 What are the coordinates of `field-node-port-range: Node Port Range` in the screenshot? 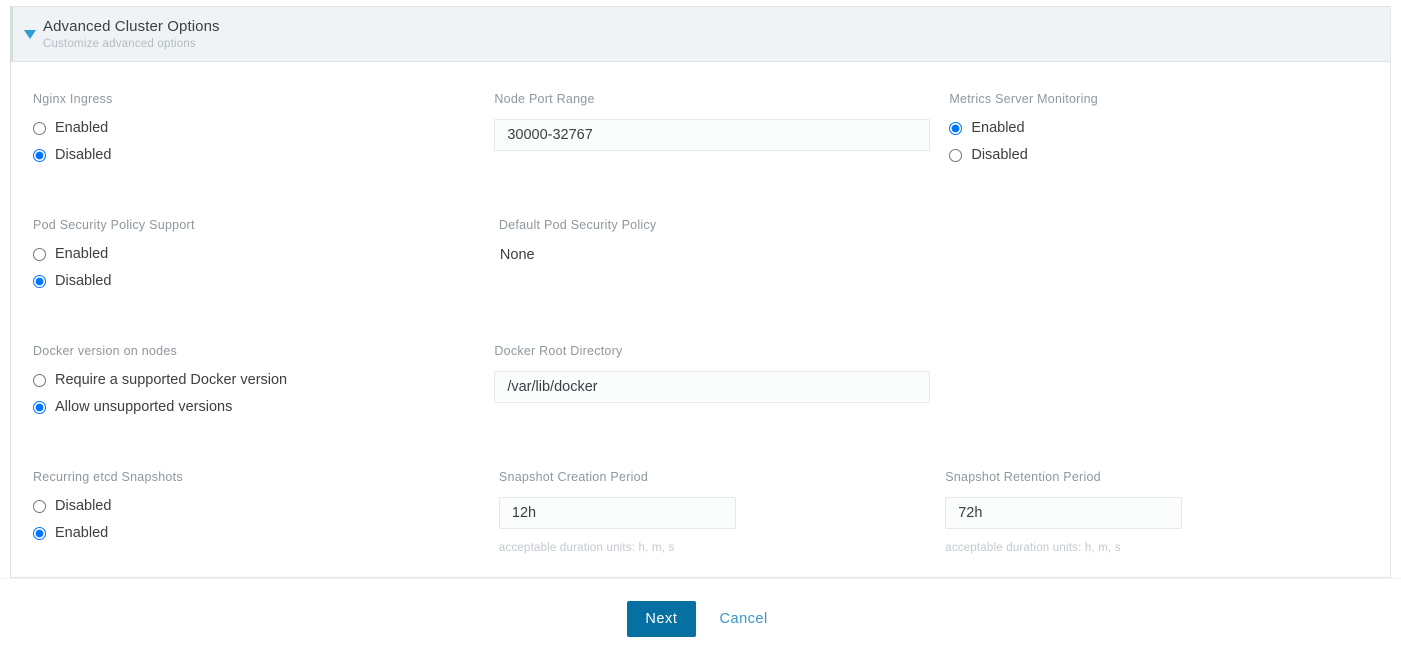 It's located at (721, 128).